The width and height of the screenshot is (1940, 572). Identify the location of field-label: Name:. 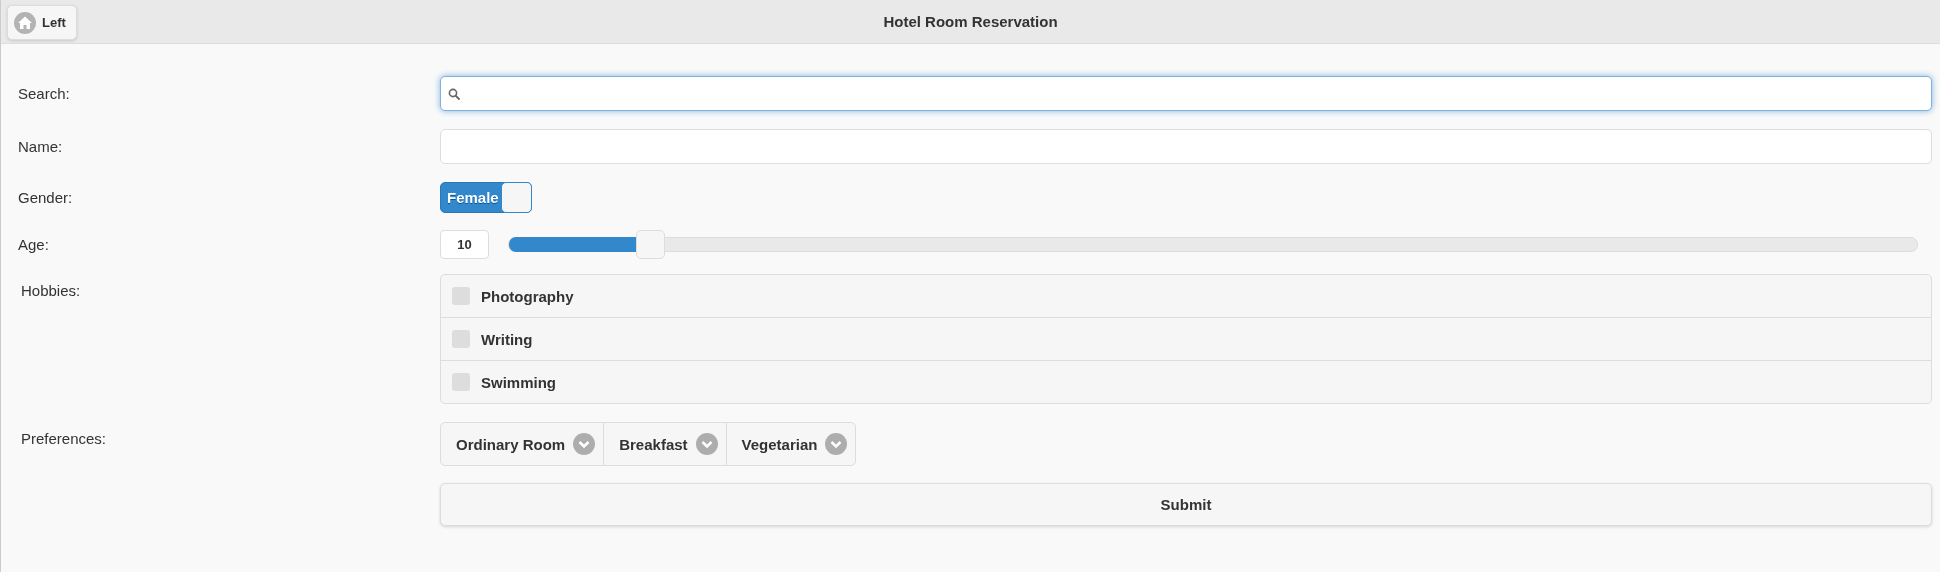
(40, 146).